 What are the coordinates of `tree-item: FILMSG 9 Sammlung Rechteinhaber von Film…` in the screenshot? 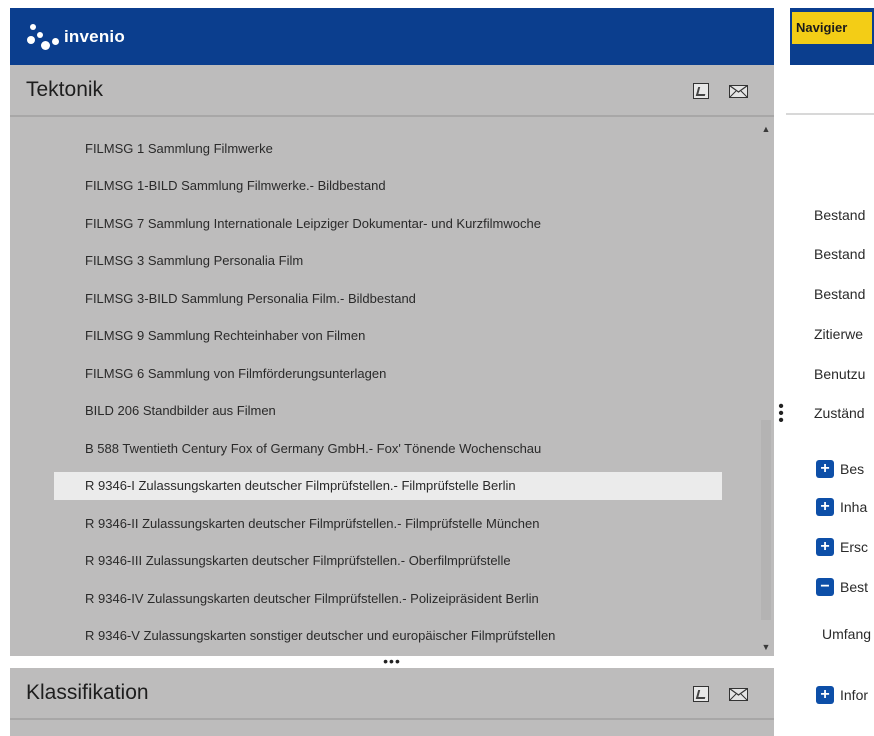 It's located at (388, 336).